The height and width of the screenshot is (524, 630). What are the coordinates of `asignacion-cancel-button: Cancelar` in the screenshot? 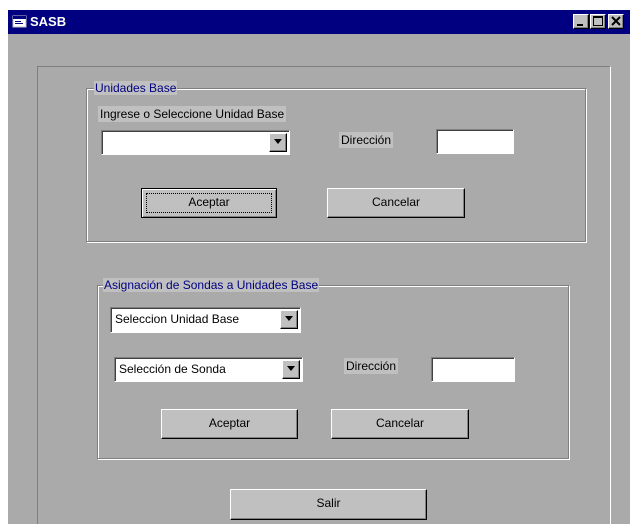 It's located at (400, 424).